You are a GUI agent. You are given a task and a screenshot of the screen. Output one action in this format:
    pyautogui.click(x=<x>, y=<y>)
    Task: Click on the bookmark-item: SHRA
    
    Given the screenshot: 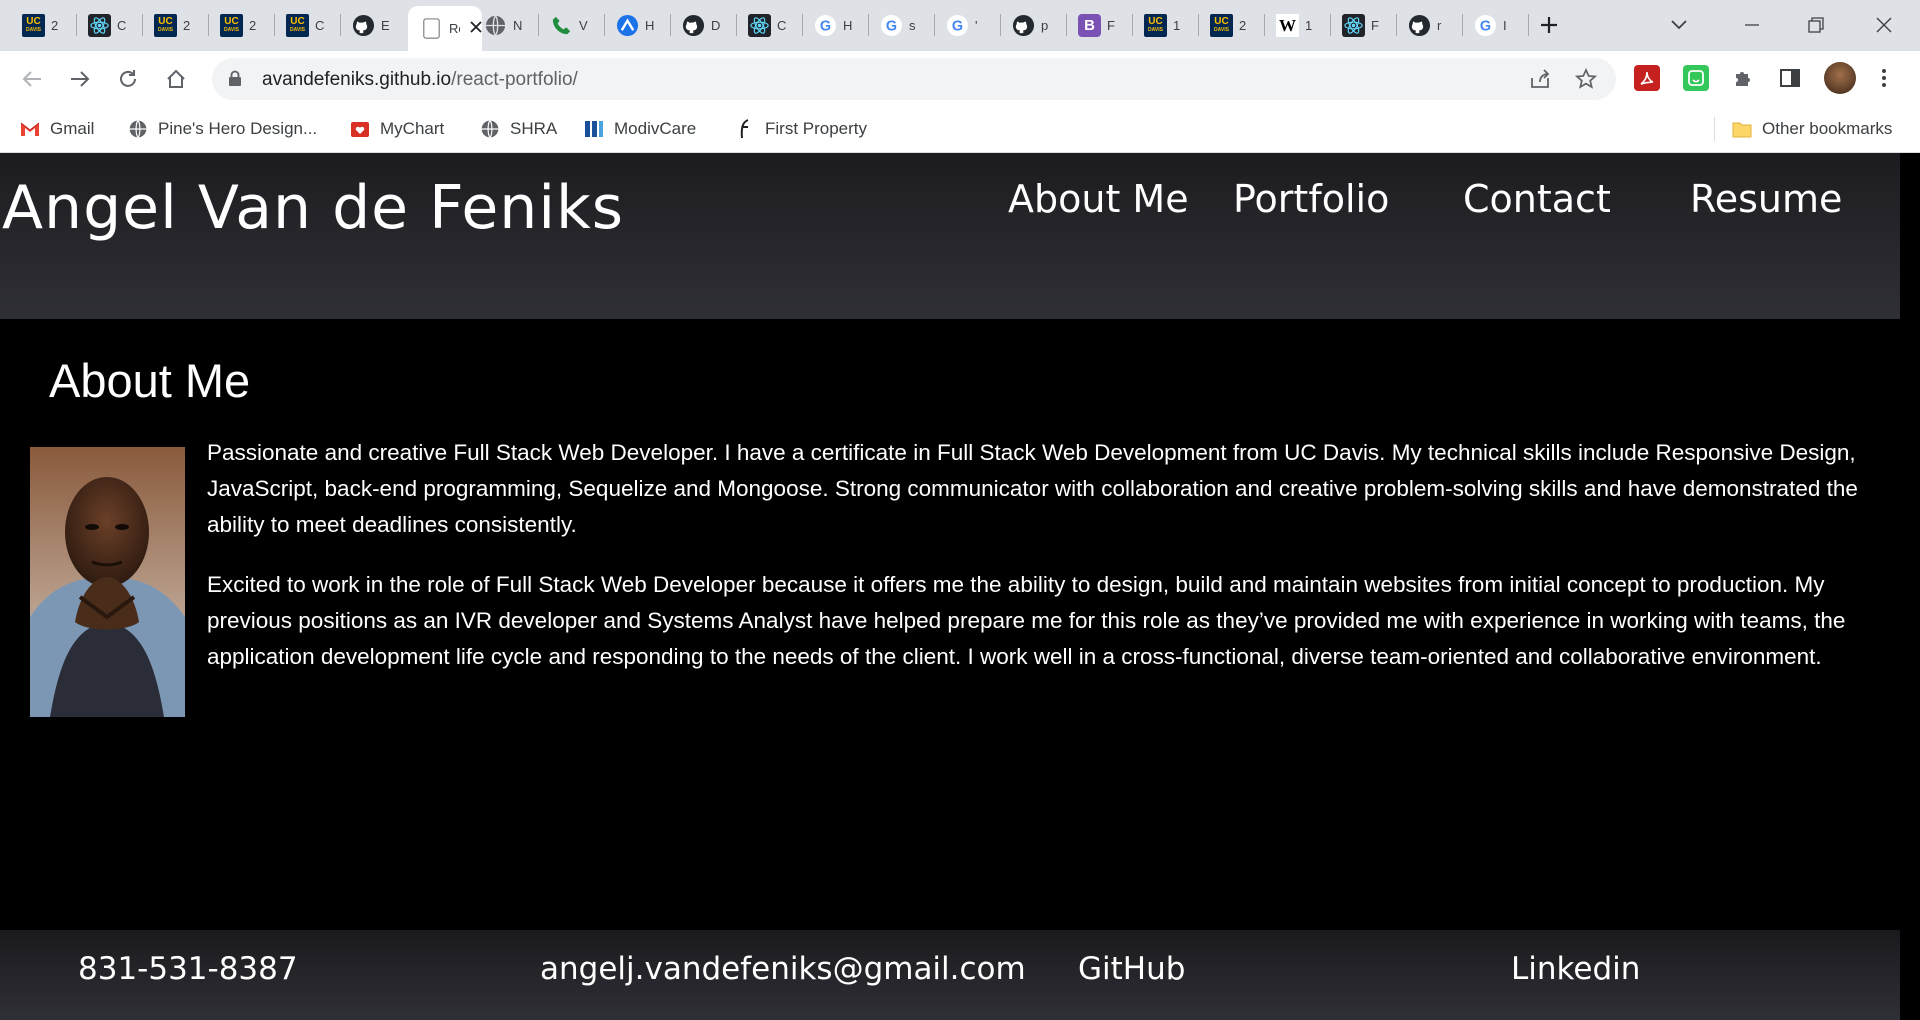 What is the action you would take?
    pyautogui.click(x=518, y=129)
    